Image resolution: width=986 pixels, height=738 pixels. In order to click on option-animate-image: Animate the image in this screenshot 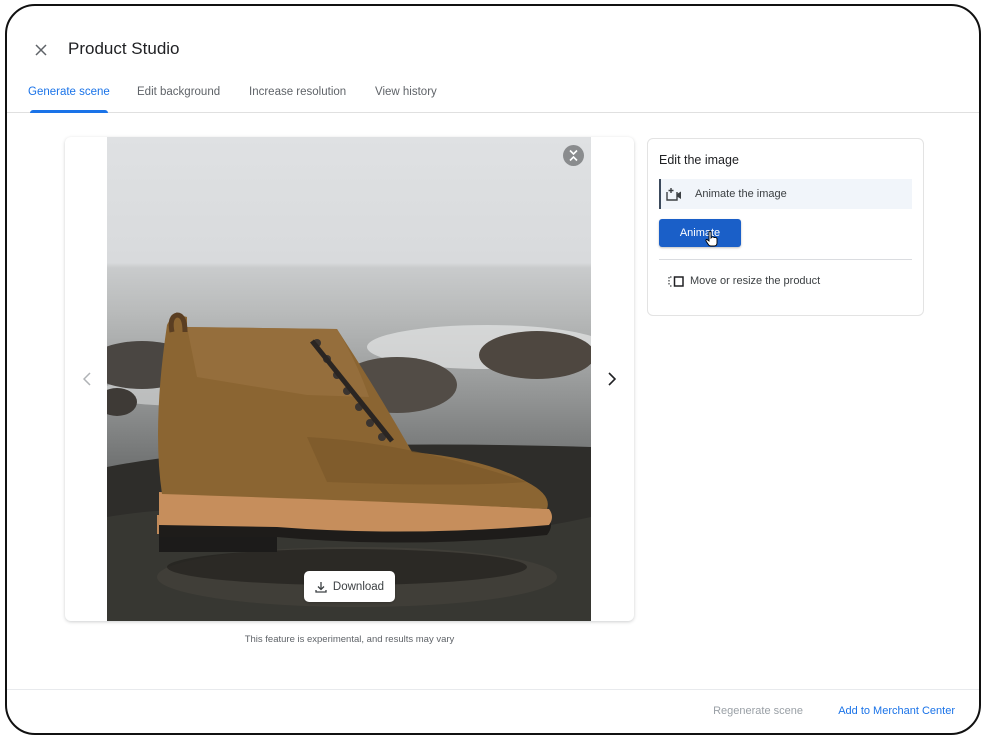, I will do `click(785, 194)`.